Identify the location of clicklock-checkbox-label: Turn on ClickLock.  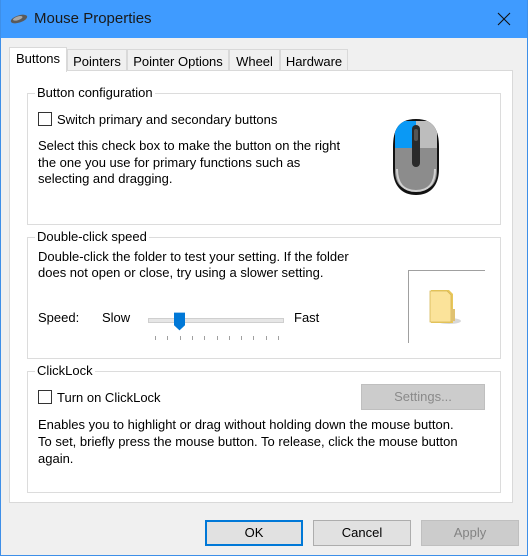
(109, 397).